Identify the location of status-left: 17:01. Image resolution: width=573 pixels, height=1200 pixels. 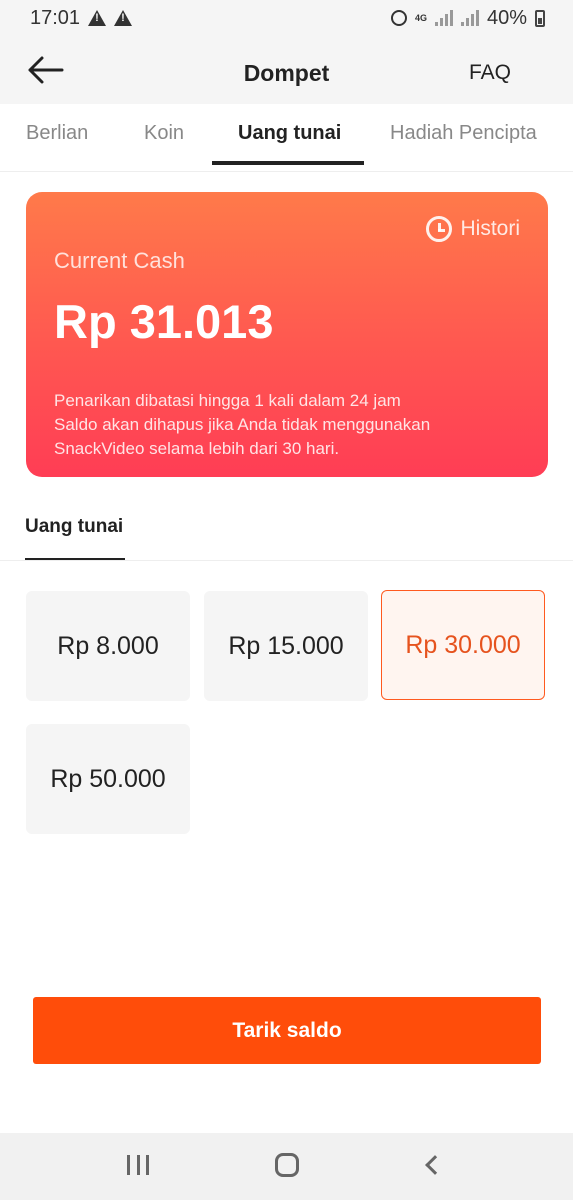
(81, 18).